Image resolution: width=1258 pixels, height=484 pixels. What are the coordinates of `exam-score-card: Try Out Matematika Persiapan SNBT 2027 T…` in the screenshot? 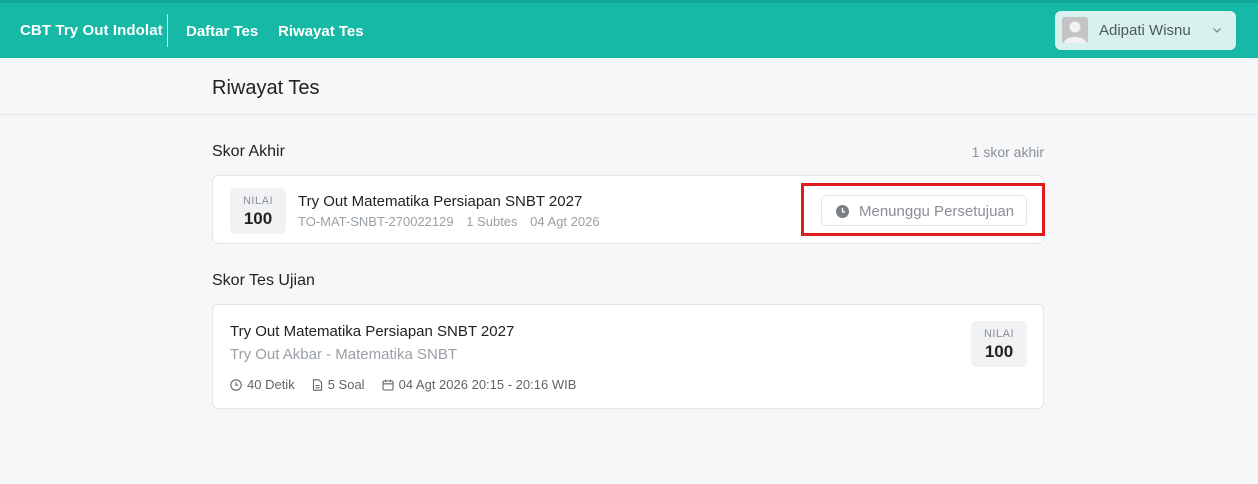 It's located at (628, 356).